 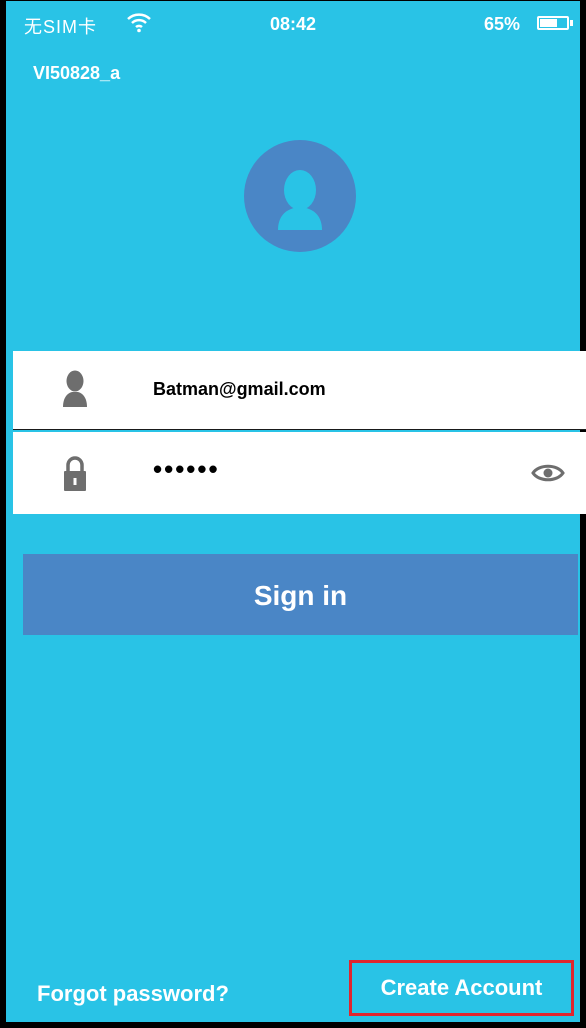 I want to click on status-bar: 无SIM卡 08:42 65%, so click(x=293, y=23).